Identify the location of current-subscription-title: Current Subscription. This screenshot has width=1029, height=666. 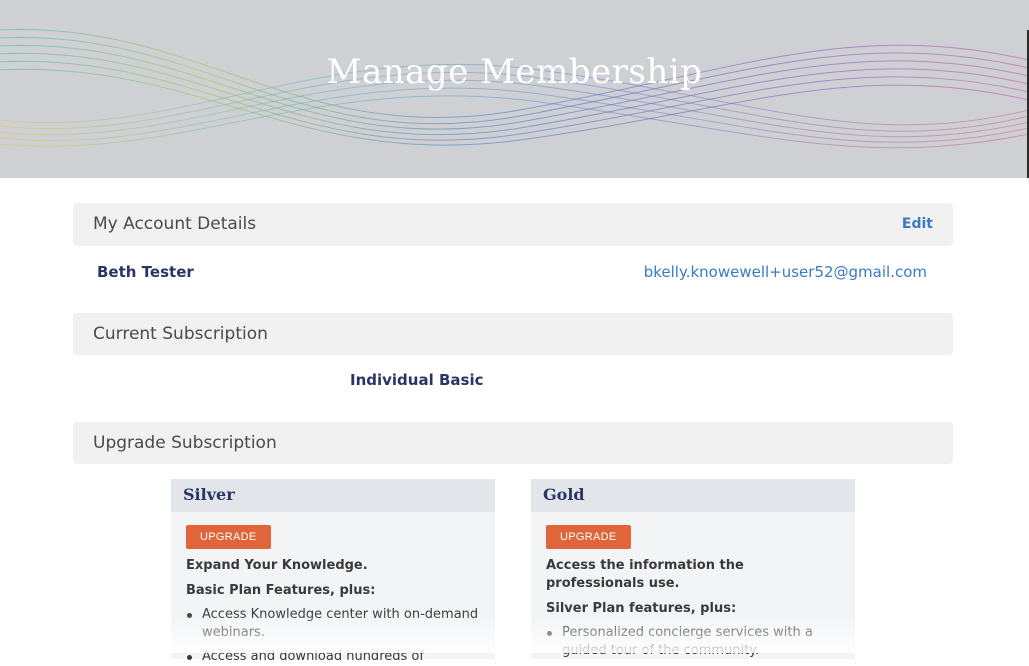
(180, 334).